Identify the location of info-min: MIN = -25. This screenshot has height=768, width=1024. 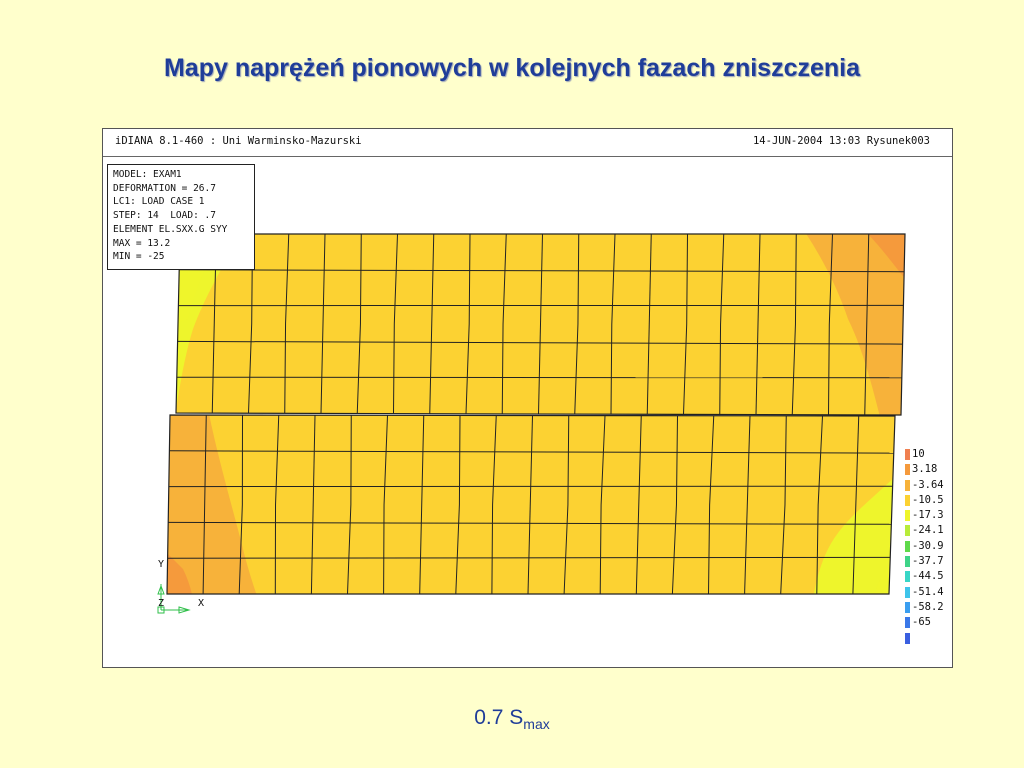
(139, 257).